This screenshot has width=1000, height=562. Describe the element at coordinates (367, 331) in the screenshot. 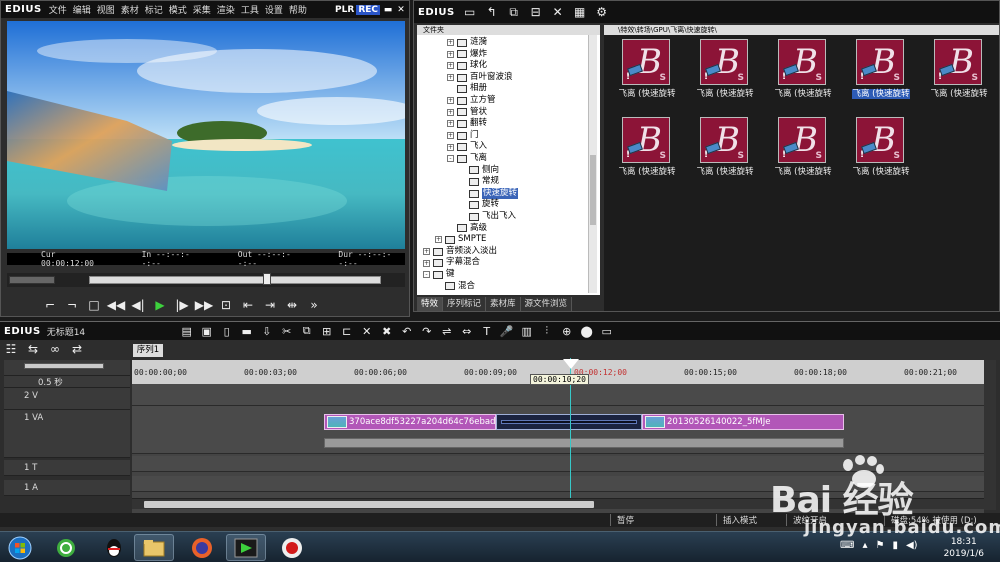

I see `delete-clip-icon: ✕` at that location.